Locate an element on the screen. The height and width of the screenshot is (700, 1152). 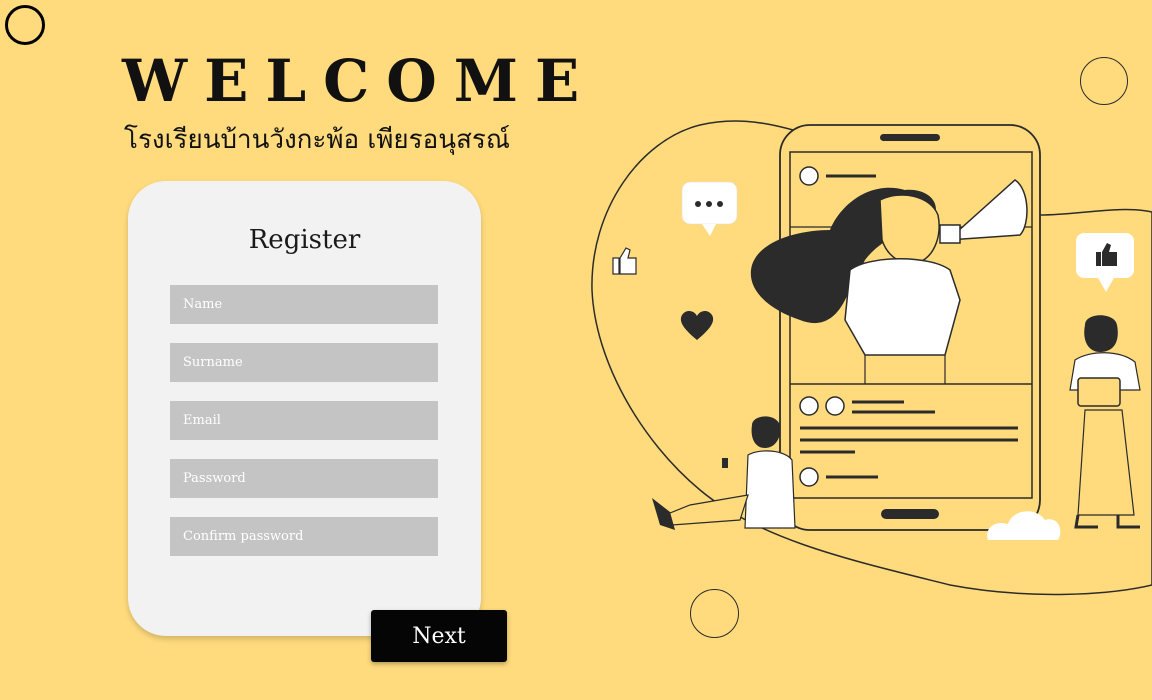
decorative-circle-top-left is located at coordinates (25, 25).